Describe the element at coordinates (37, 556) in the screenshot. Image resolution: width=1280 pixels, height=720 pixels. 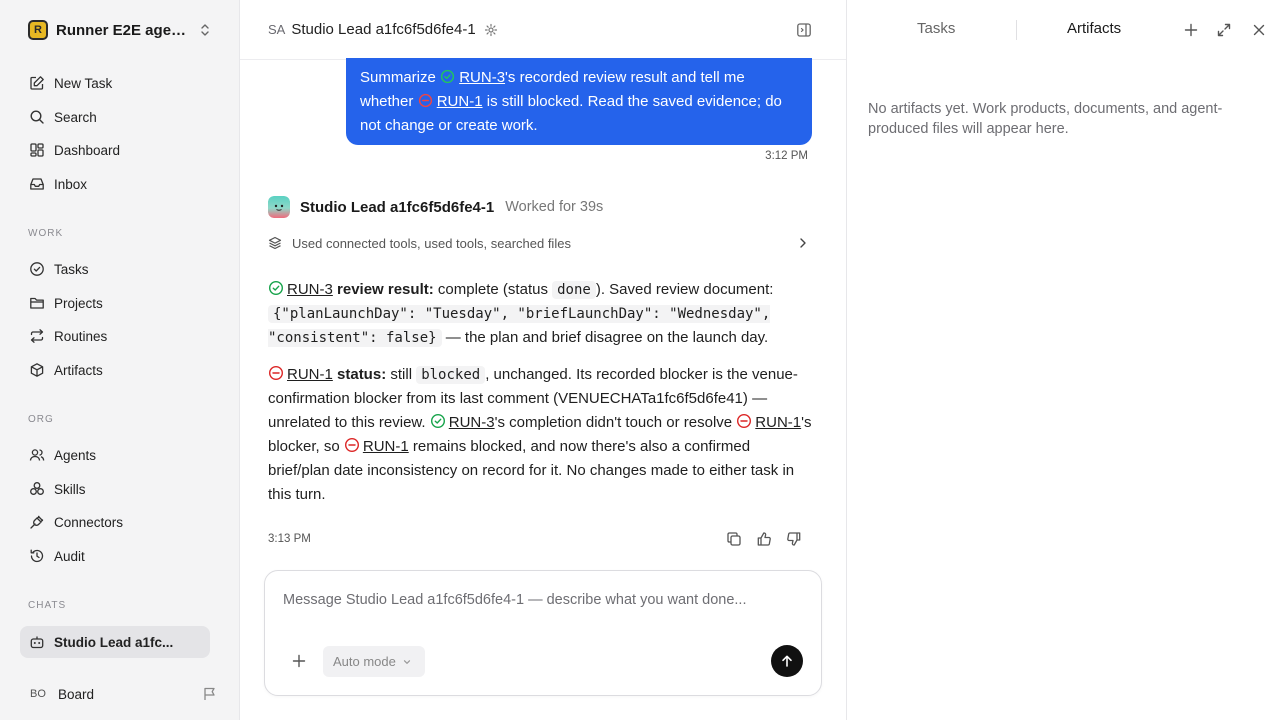
I see `history-icon` at that location.